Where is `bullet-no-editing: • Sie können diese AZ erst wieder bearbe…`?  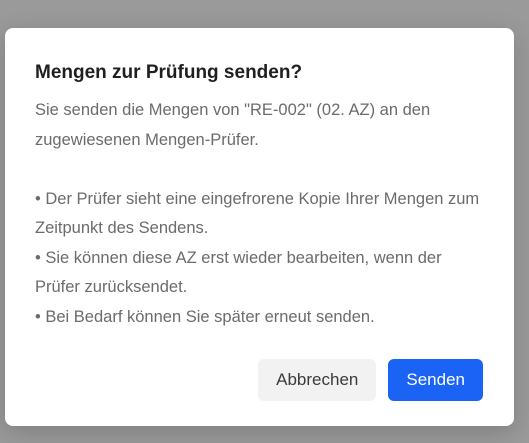 bullet-no-editing: • Sie können diese AZ erst wieder bearbe… is located at coordinates (238, 272).